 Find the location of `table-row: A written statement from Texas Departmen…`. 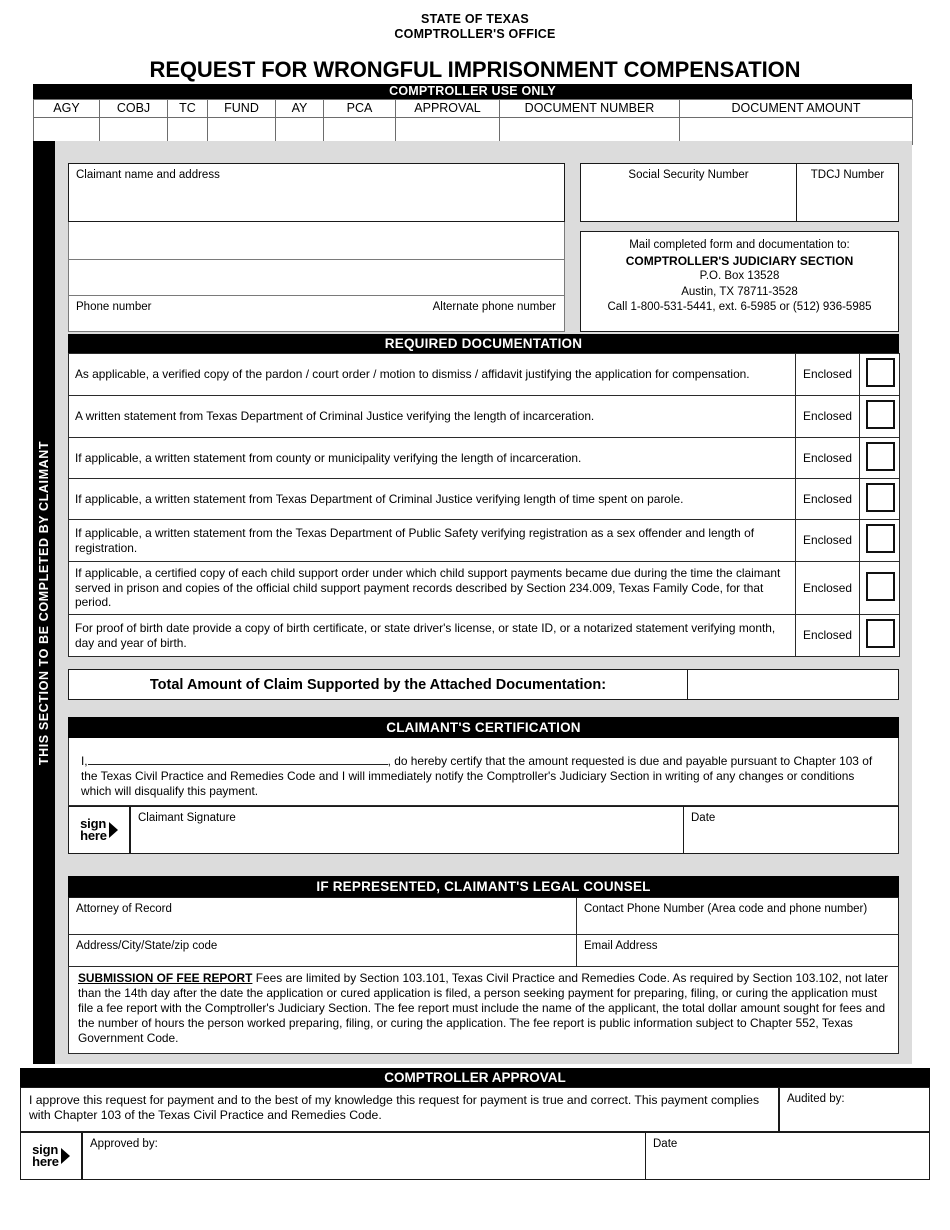

table-row: A written statement from Texas Departmen… is located at coordinates (484, 416).